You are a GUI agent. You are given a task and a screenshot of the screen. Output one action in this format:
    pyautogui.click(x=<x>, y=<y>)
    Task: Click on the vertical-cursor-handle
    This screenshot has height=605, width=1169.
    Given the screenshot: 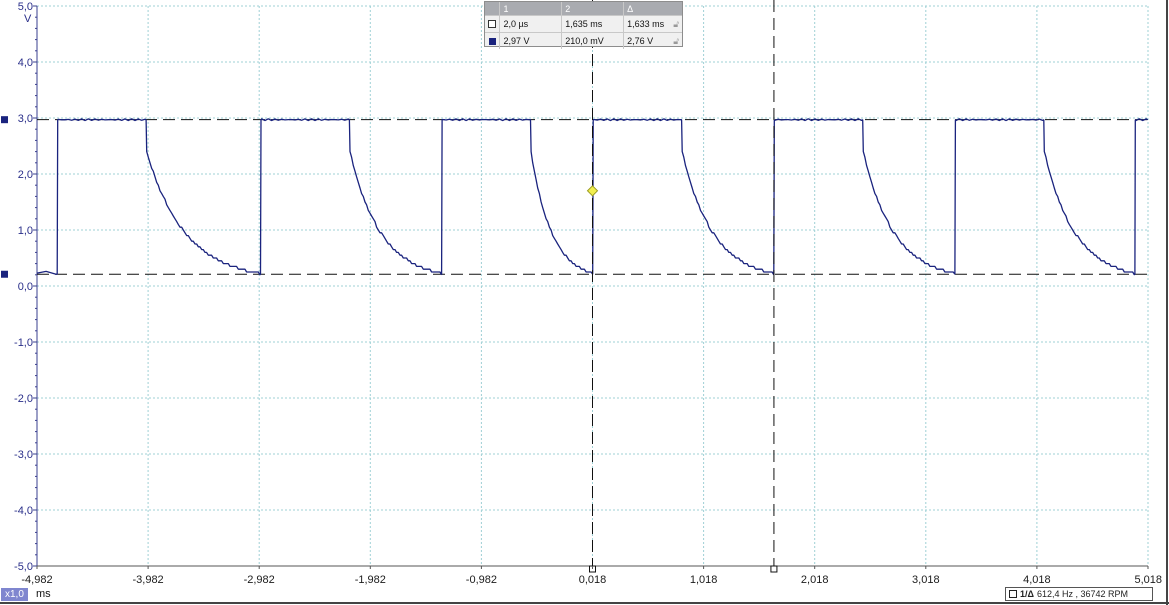 What is the action you would take?
    pyautogui.click(x=774, y=569)
    